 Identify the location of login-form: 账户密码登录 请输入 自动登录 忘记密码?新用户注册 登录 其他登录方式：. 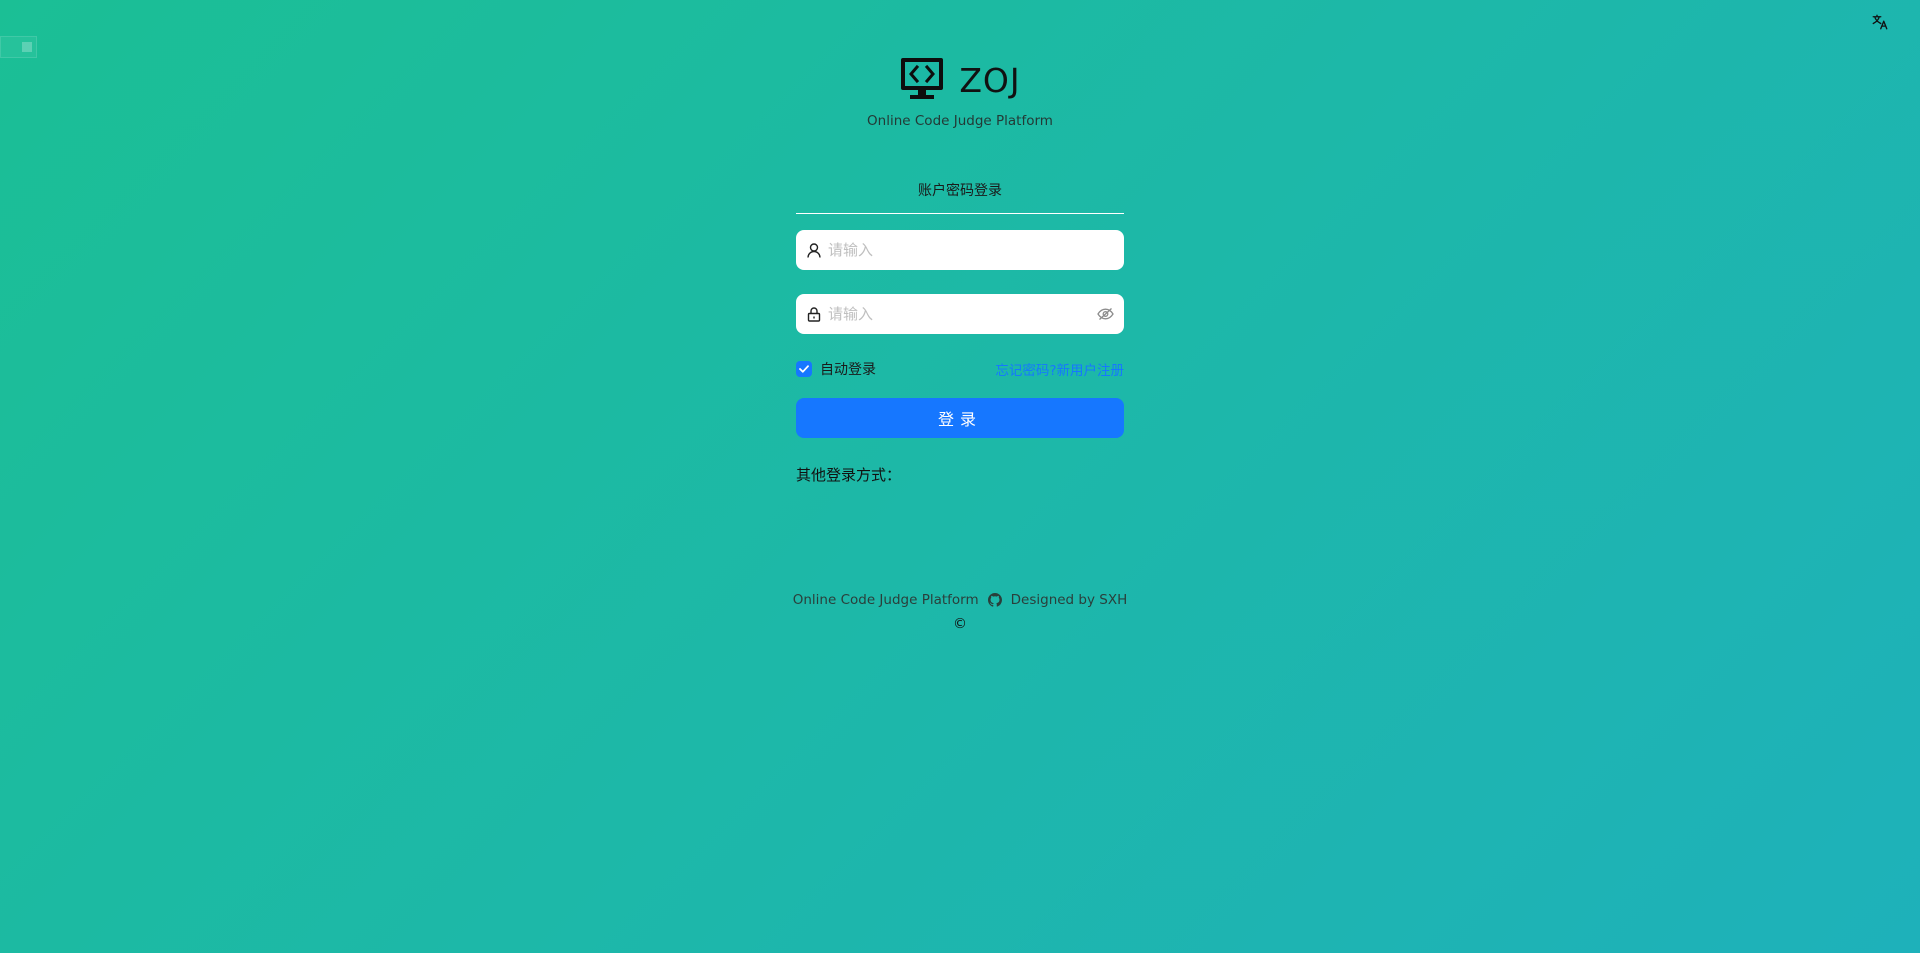
(960, 331).